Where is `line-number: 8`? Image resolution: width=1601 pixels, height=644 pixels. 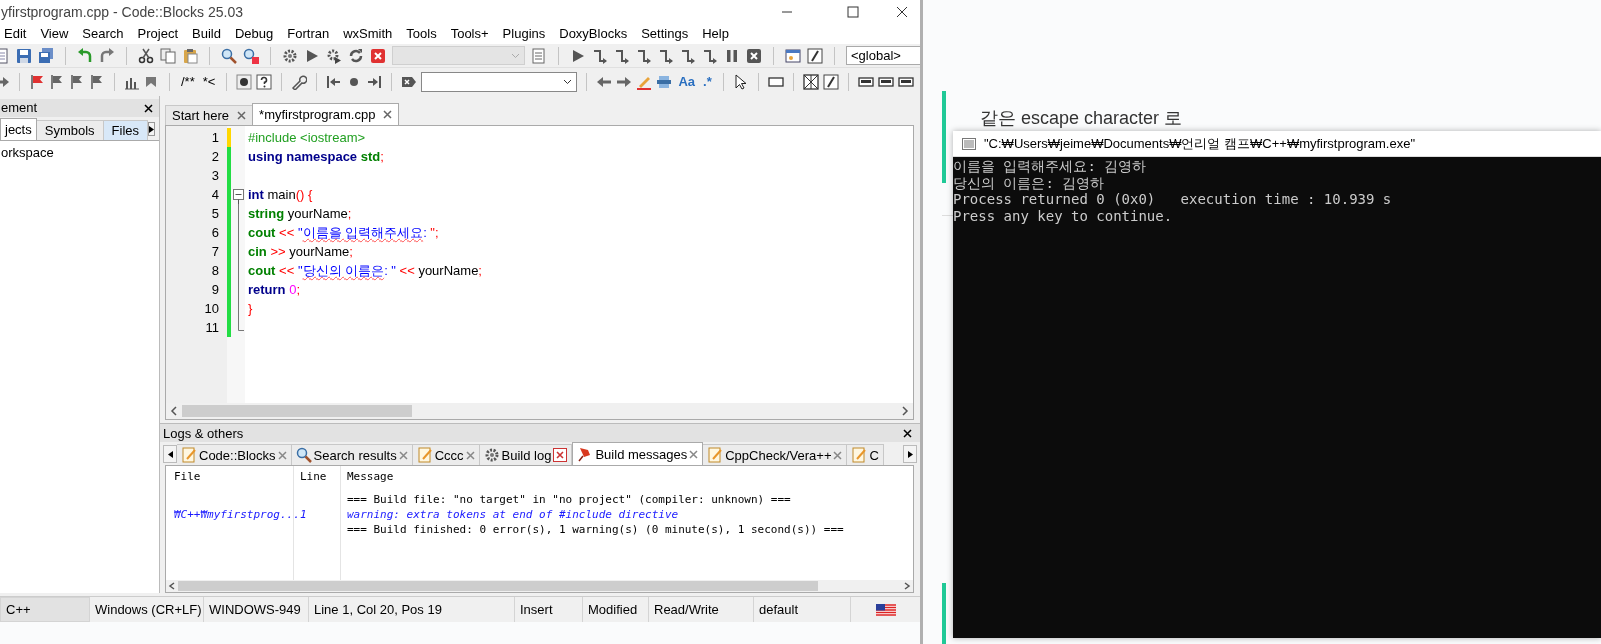
line-number: 8 is located at coordinates (214, 270).